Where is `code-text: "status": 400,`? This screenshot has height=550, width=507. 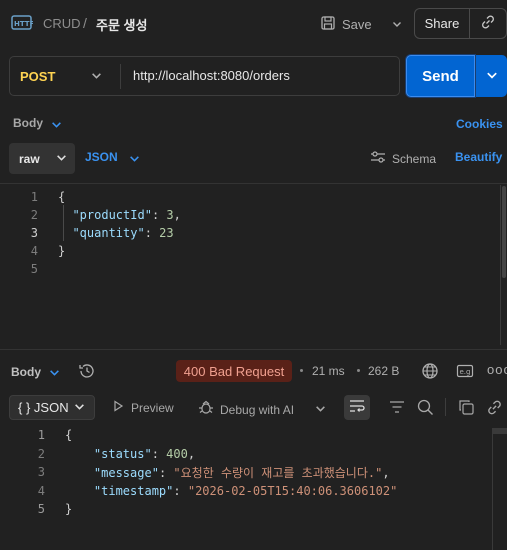
code-text: "status": 400, is located at coordinates (144, 453).